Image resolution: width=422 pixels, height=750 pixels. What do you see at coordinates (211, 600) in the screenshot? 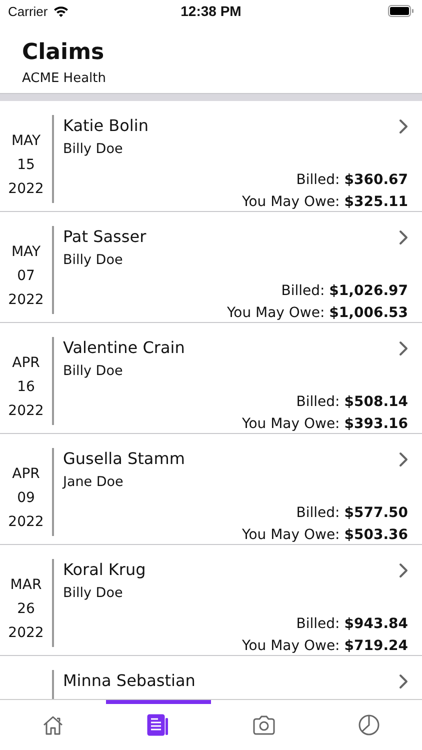
I see `claim-row: MAR 26 2022 Koral Krug Billy Doe Billed: $943.84 You May Owe: $719.24` at bounding box center [211, 600].